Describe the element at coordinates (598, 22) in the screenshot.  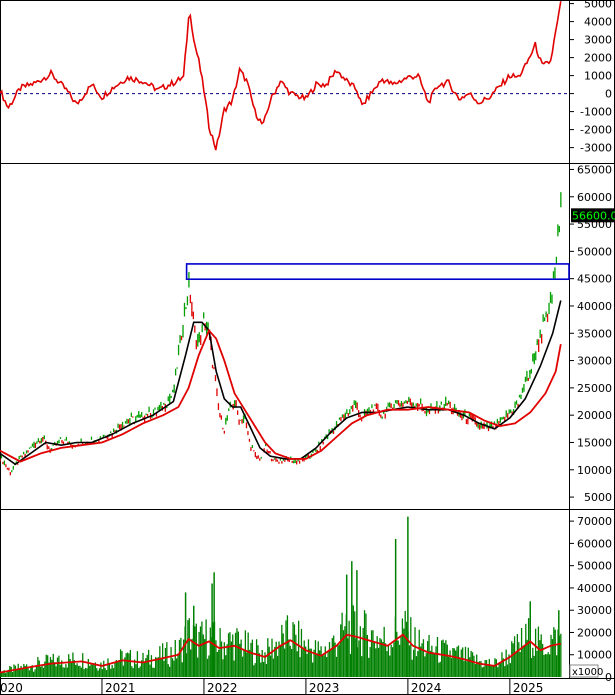
I see `oscillator-y-tick-label: 4000` at that location.